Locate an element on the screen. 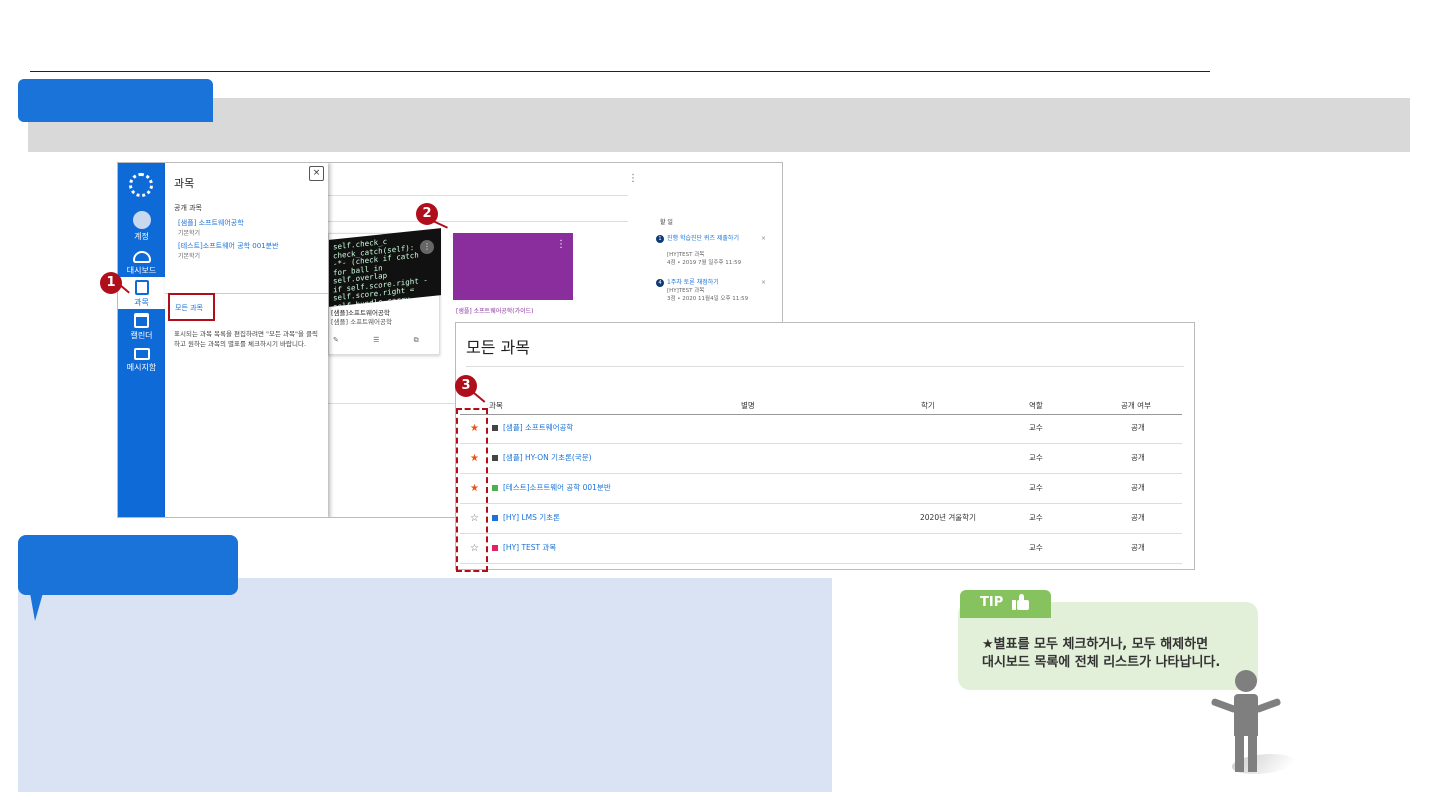 The height and width of the screenshot is (810, 1440). tray-course-link: [샘플] 소프트웨어공학 is located at coordinates (211, 223).